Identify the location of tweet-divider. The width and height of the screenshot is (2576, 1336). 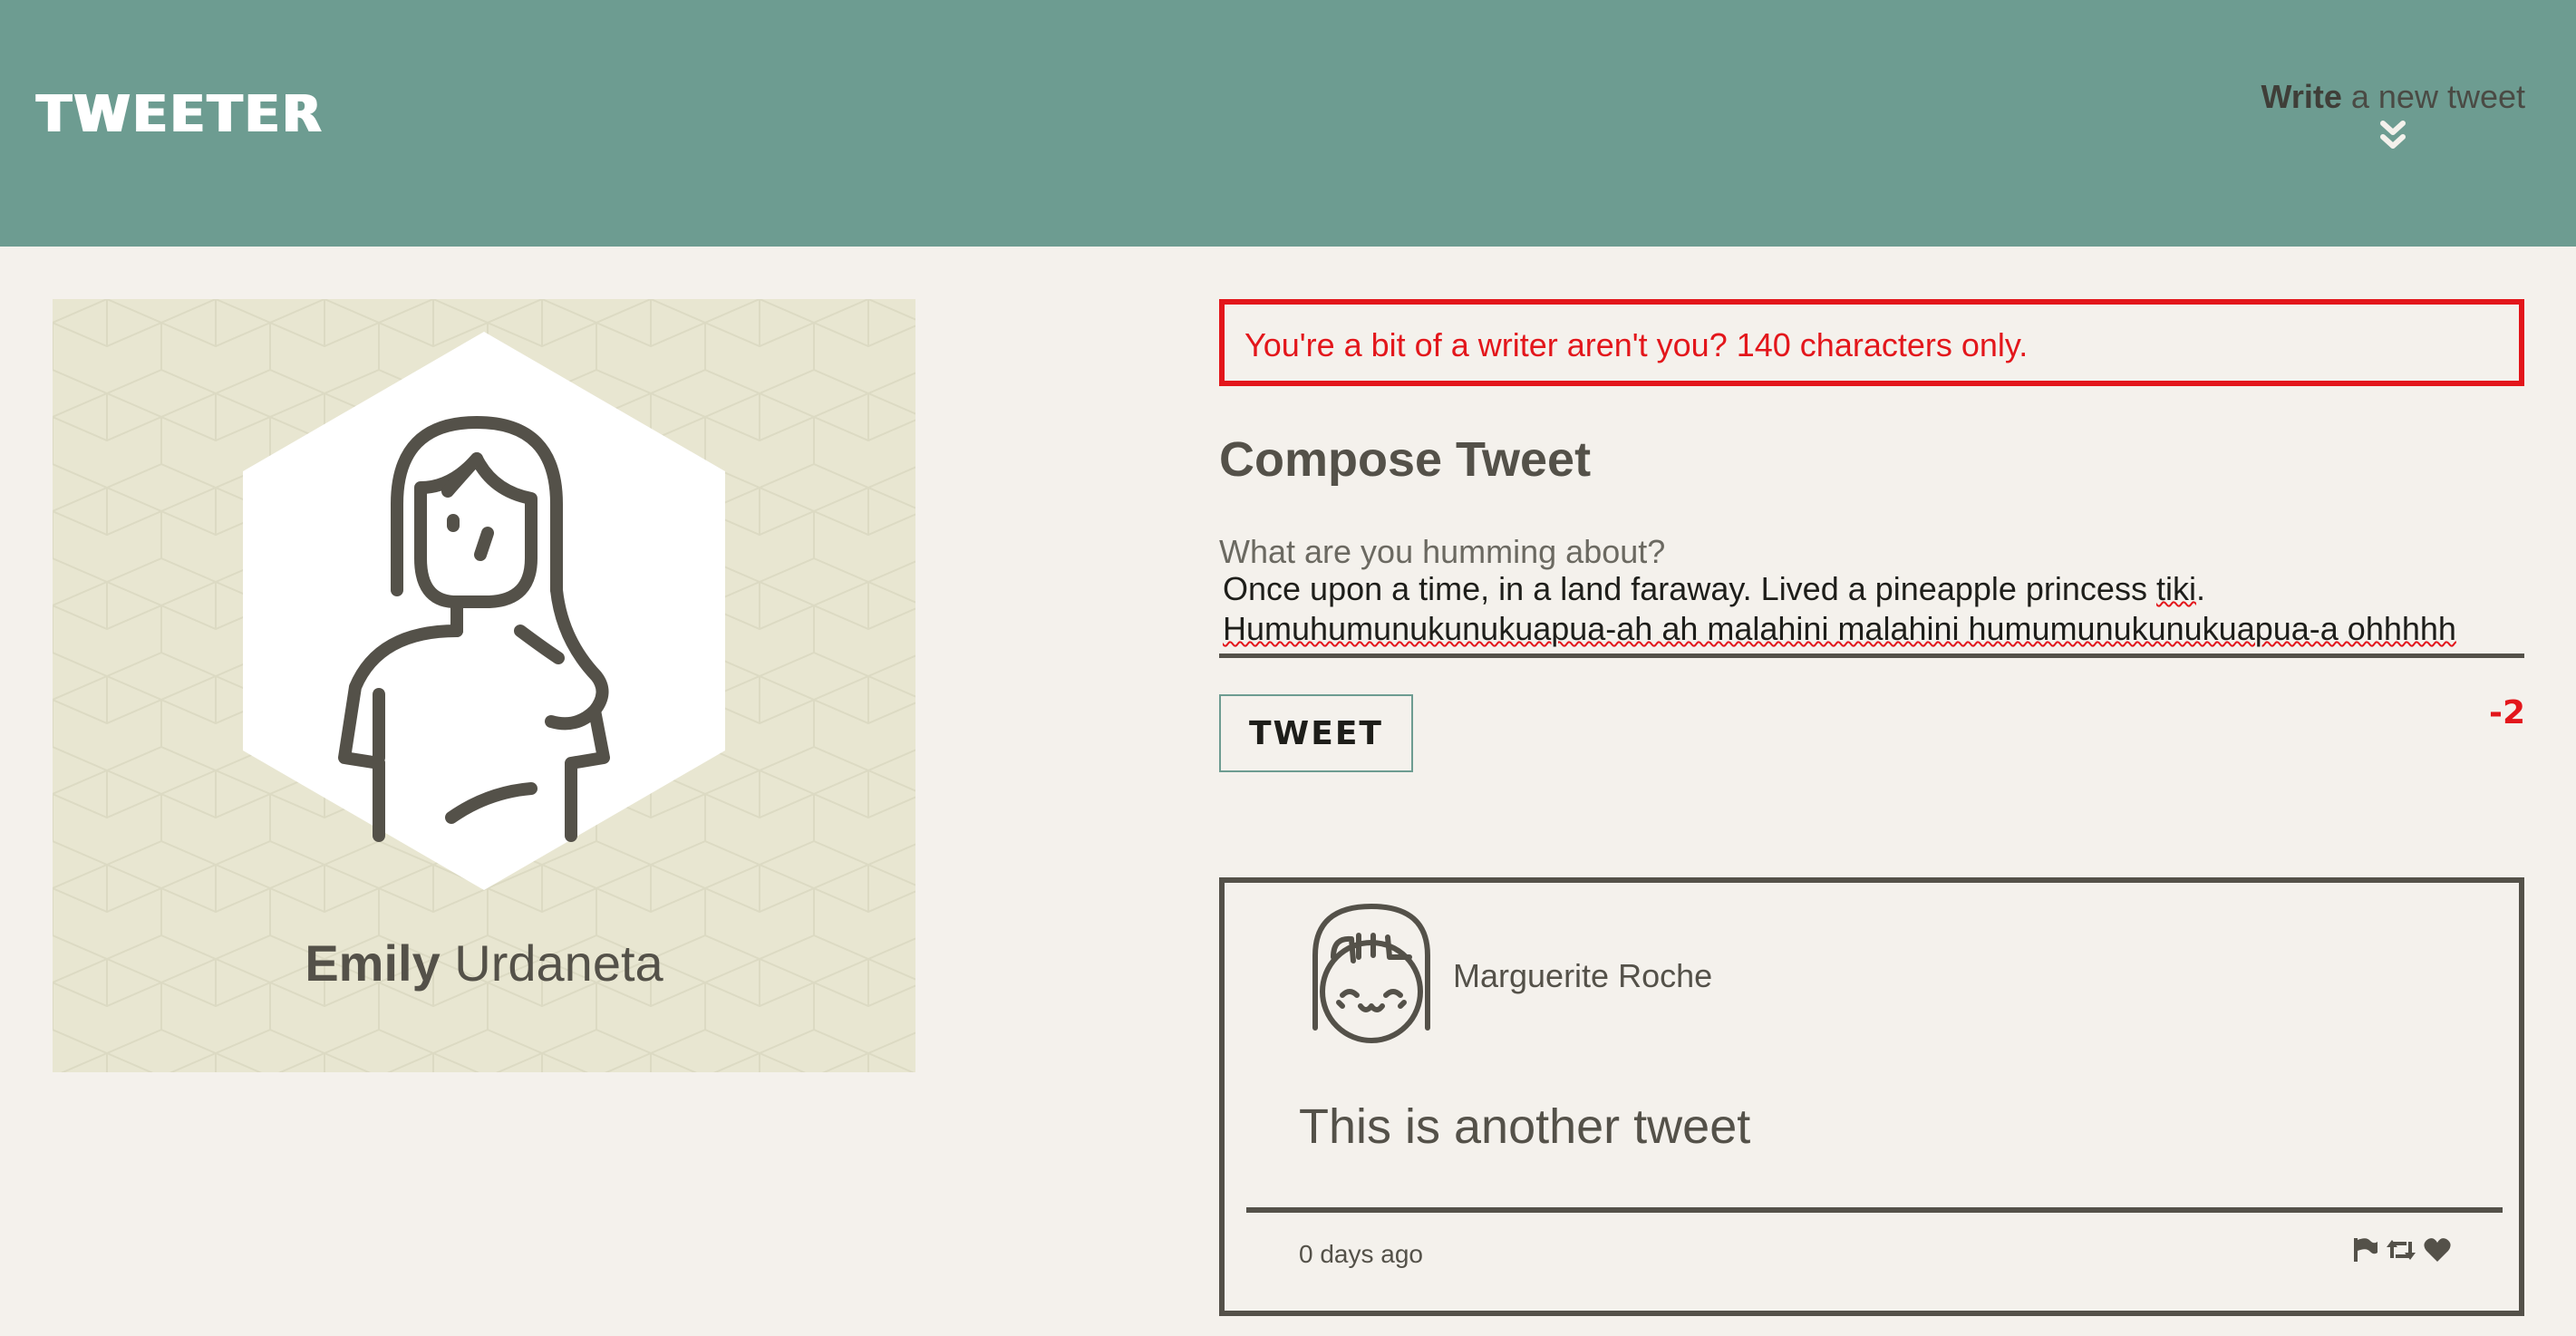
(1874, 1210).